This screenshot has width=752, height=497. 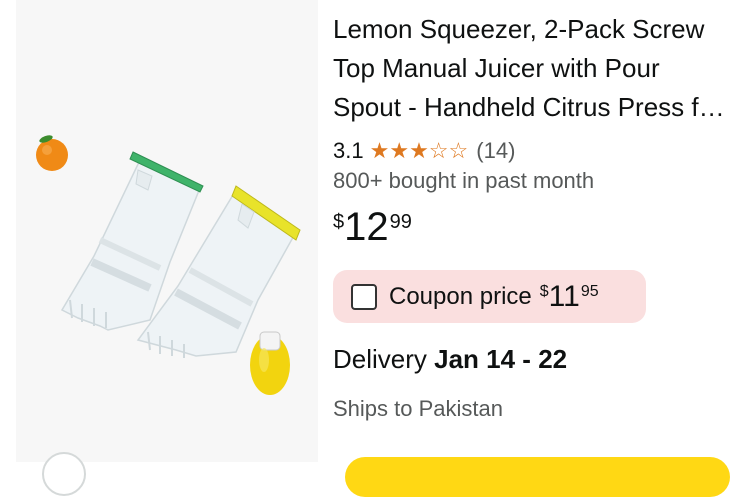 I want to click on delivery-info: Delivery Jan 14 - 22, so click(x=450, y=359).